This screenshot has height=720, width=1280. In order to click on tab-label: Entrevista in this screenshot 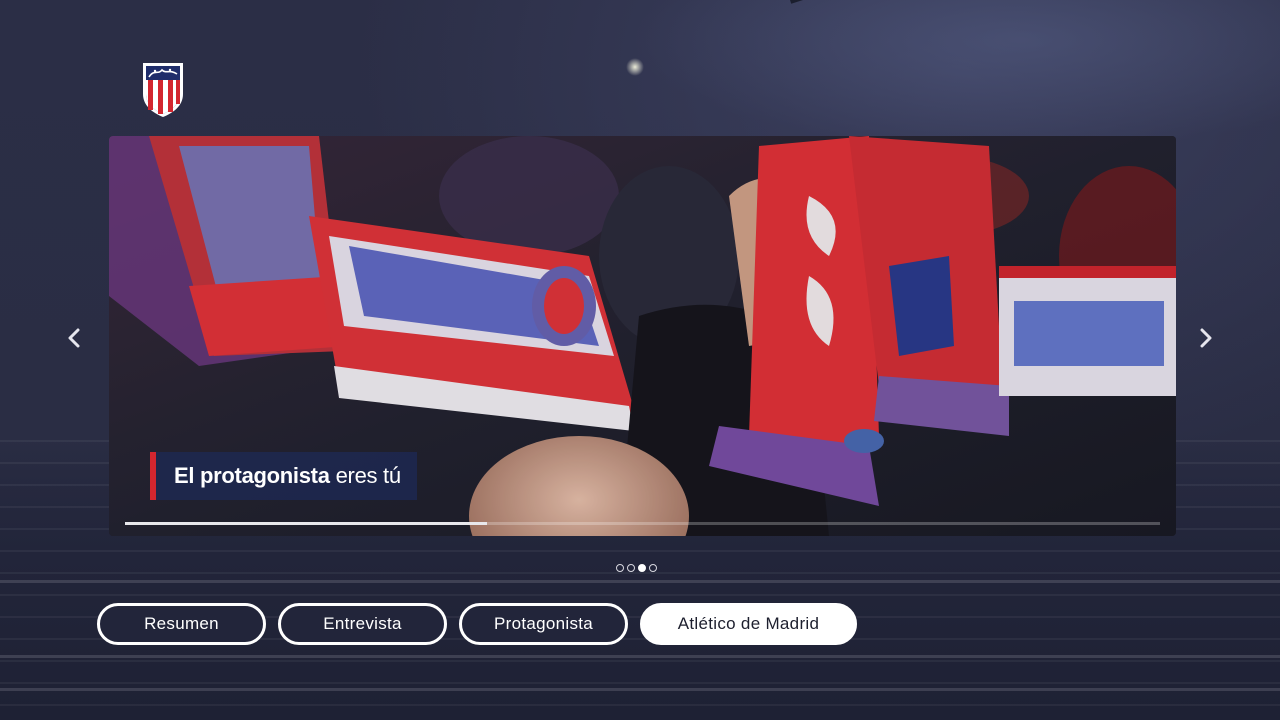, I will do `click(362, 623)`.